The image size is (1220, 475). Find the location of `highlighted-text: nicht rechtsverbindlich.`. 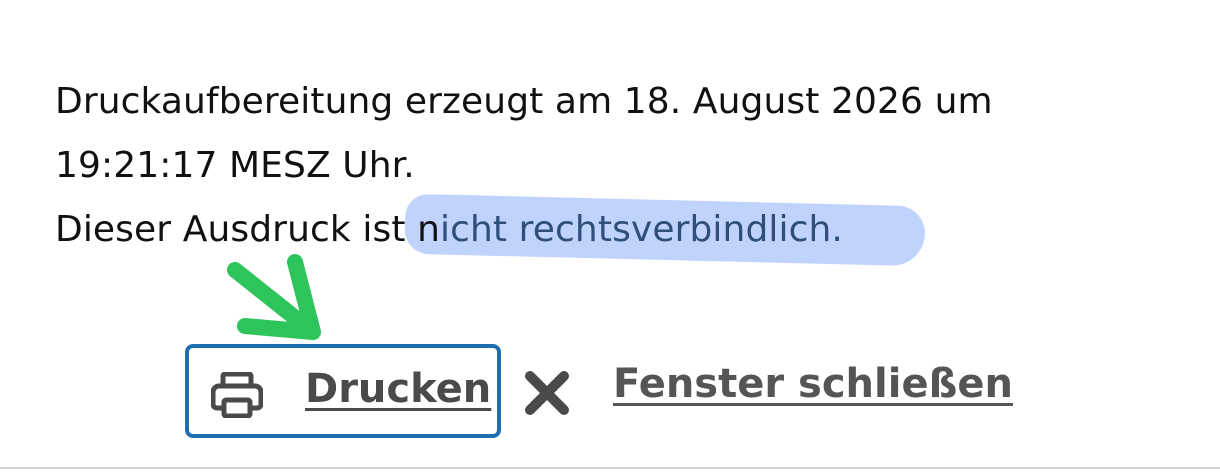

highlighted-text: nicht rechtsverbindlich. is located at coordinates (665, 230).